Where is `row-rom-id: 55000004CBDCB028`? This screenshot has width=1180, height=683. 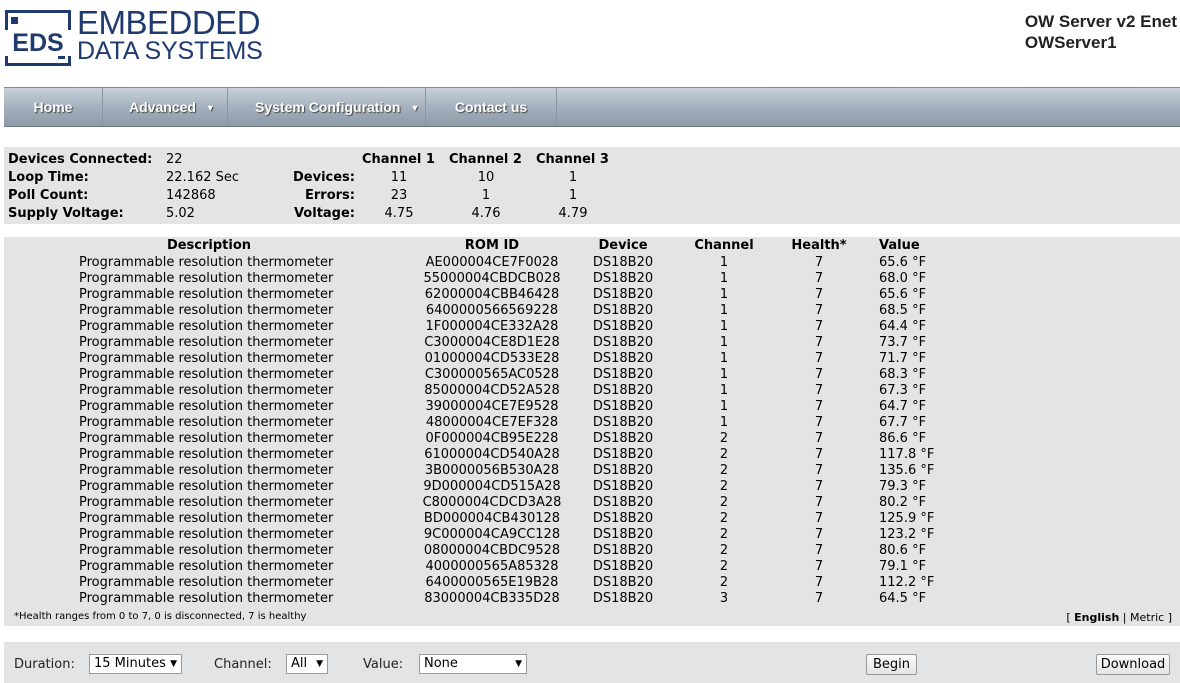 row-rom-id: 55000004CBDCB028 is located at coordinates (492, 278).